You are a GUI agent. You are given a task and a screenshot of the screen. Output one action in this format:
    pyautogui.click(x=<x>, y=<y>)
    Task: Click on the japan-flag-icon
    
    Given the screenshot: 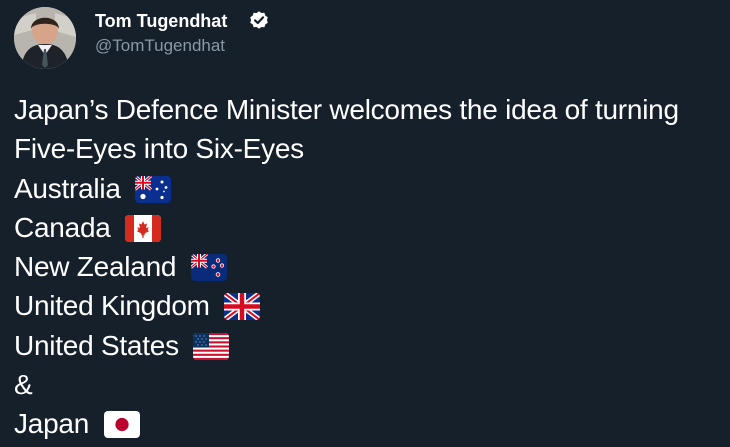 What is the action you would take?
    pyautogui.click(x=121, y=425)
    